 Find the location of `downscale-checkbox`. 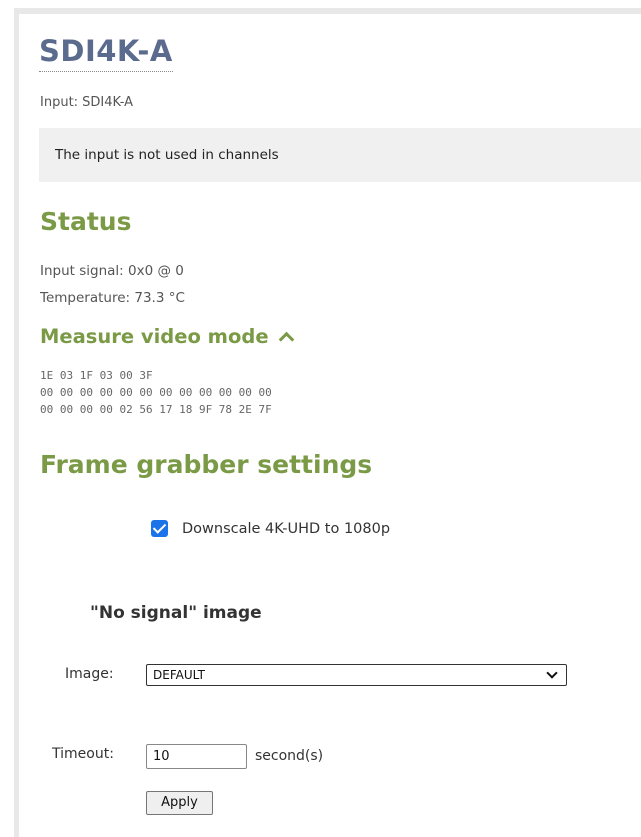

downscale-checkbox is located at coordinates (159, 528).